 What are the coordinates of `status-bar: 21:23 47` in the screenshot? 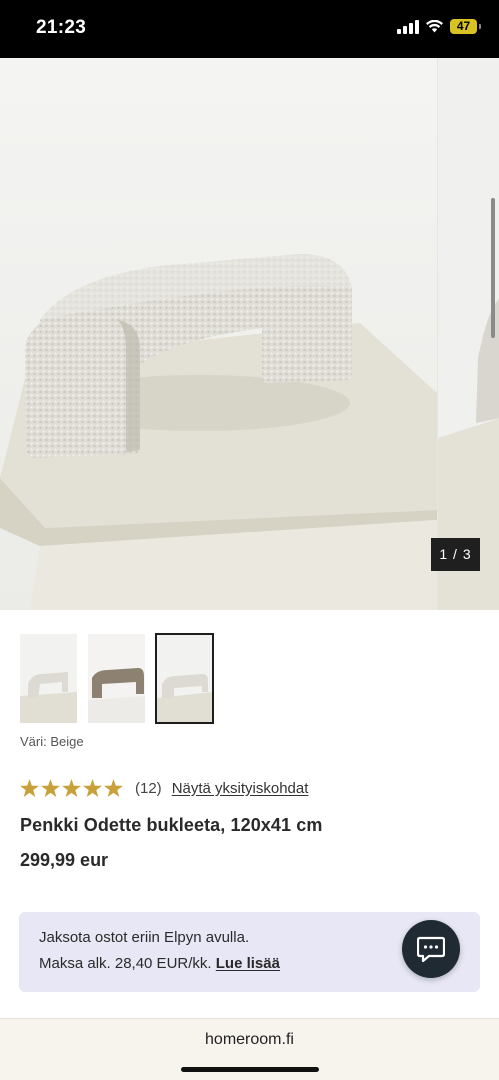 It's located at (249, 29).